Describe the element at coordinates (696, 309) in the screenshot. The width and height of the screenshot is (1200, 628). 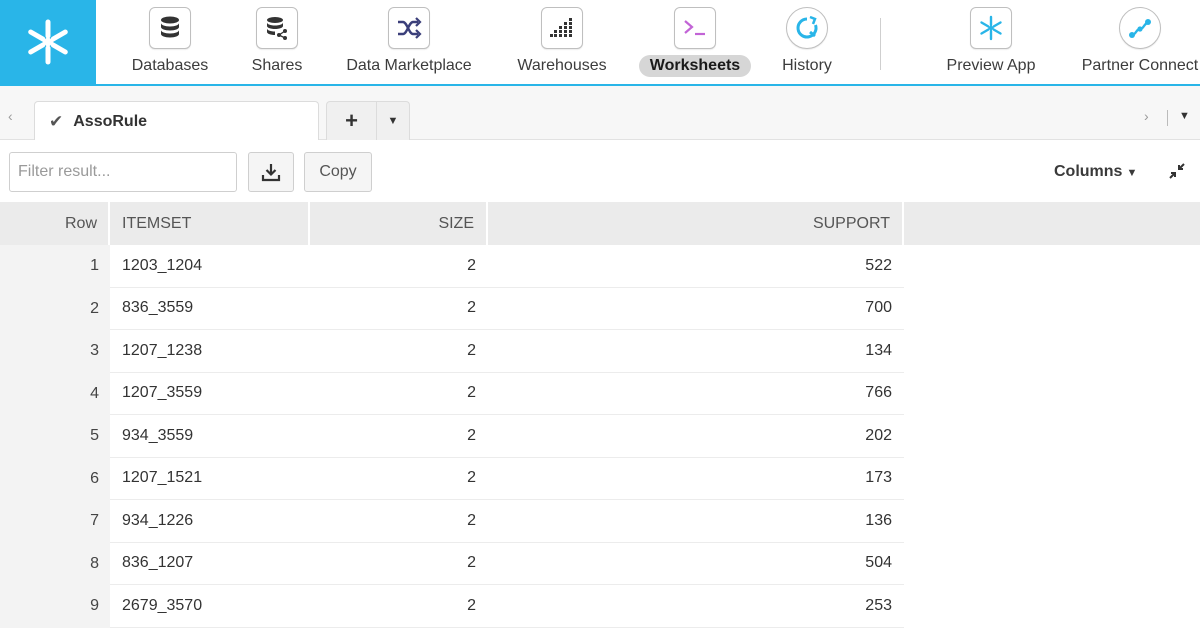
I see `cell-support: 700` at that location.